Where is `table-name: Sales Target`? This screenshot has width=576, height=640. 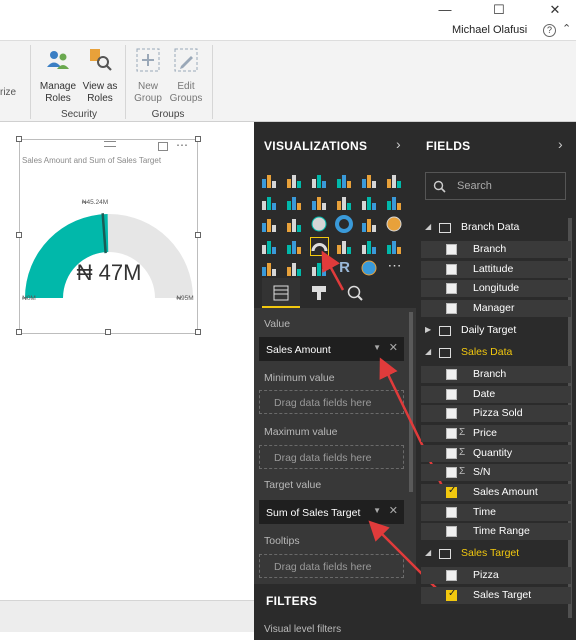
table-name: Sales Target is located at coordinates (490, 553).